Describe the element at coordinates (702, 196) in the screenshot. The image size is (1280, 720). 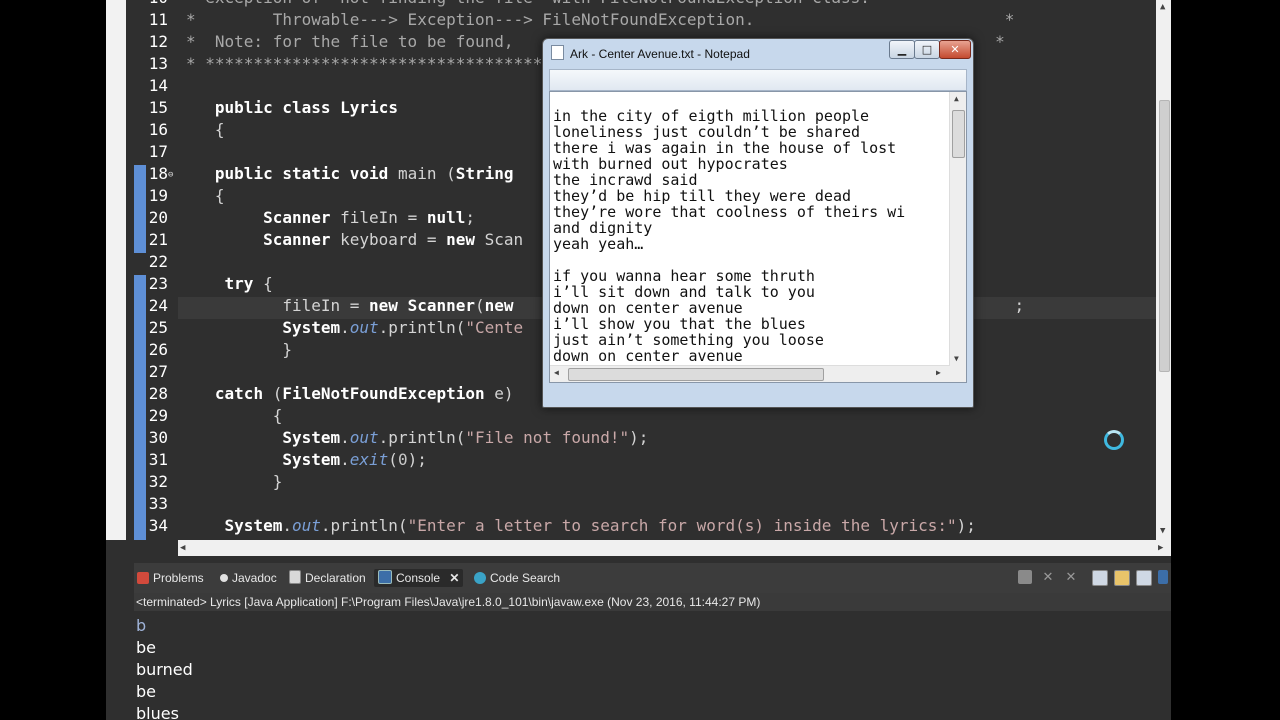
I see `notepad-line: they’d be hip till they were dead` at that location.